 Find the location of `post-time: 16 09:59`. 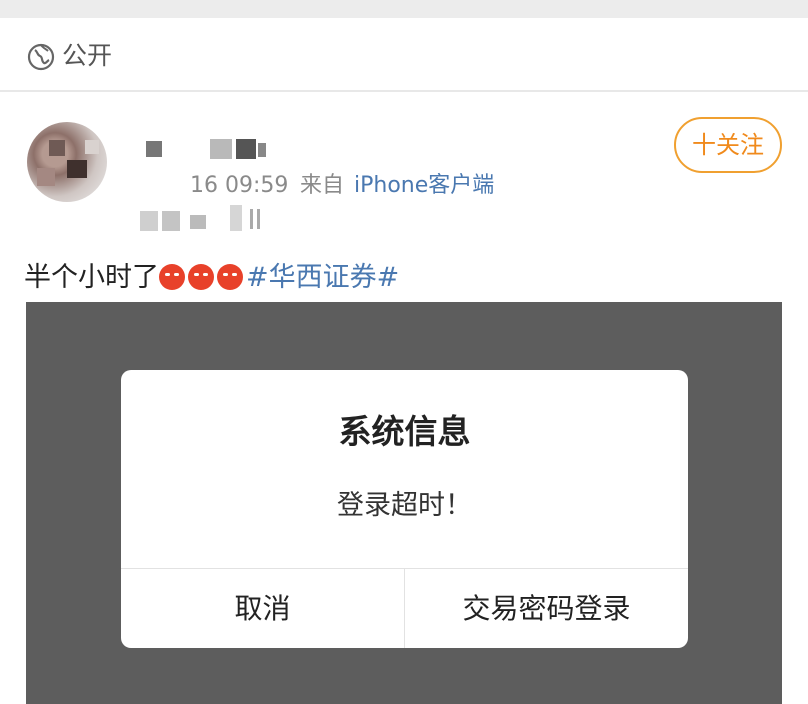

post-time: 16 09:59 is located at coordinates (239, 185).